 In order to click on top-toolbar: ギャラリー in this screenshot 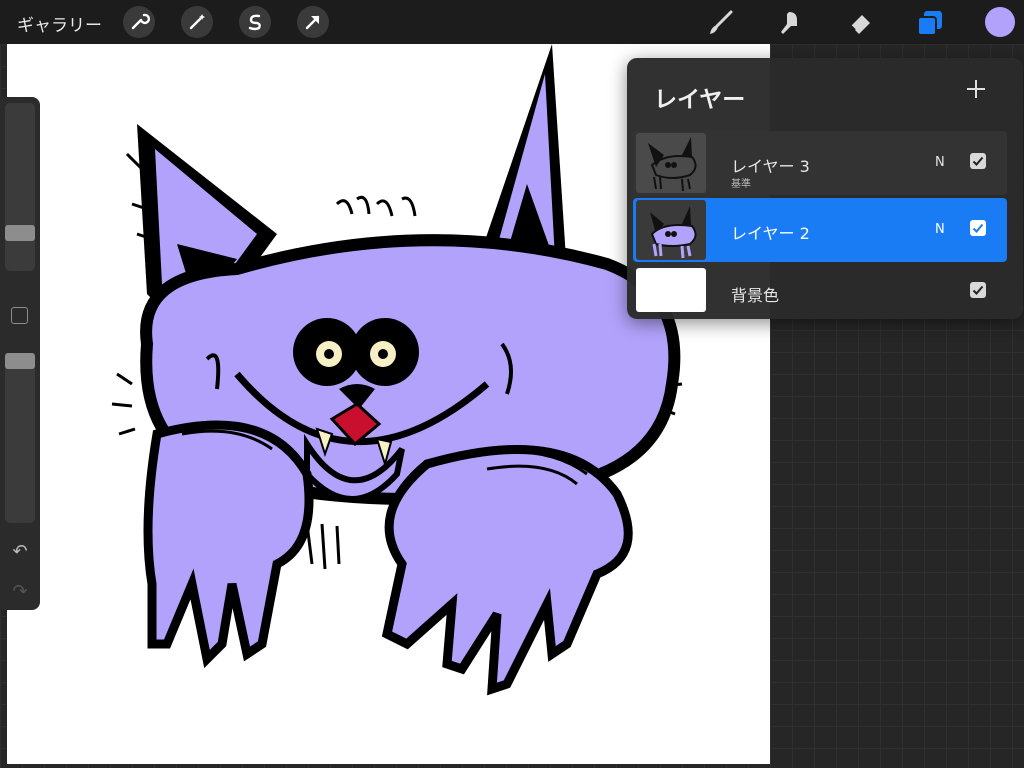, I will do `click(512, 22)`.